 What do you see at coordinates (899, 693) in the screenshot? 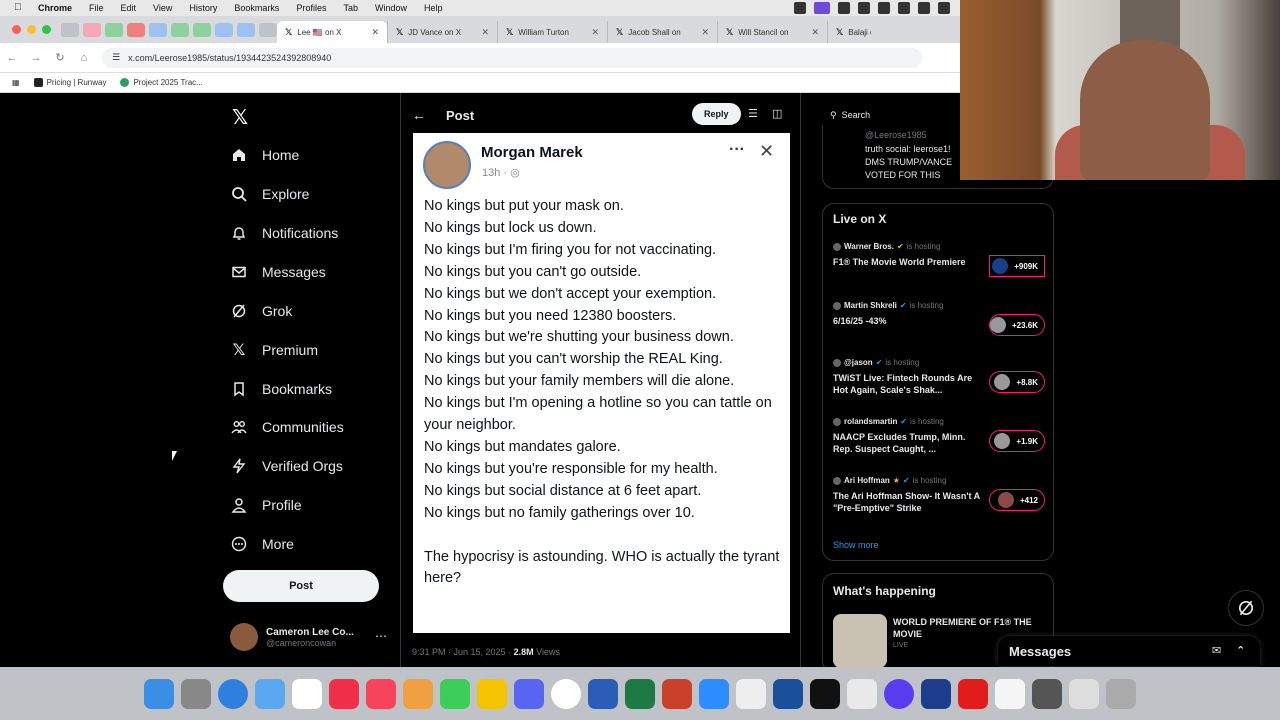
I see `chat-icon` at bounding box center [899, 693].